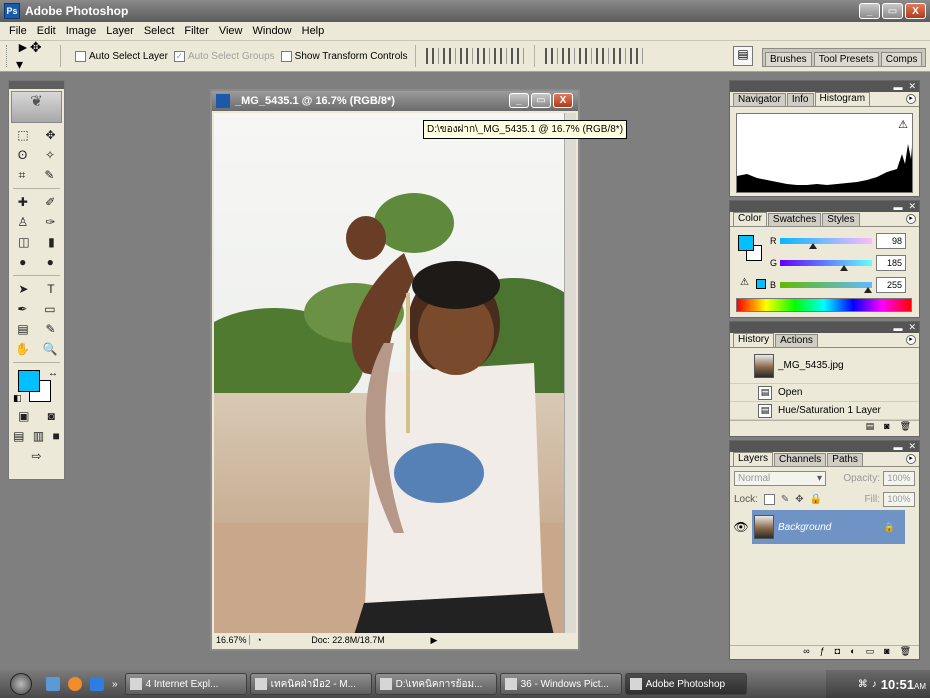  Describe the element at coordinates (50, 155) in the screenshot. I see `tool-1-1-icon: ✧` at that location.